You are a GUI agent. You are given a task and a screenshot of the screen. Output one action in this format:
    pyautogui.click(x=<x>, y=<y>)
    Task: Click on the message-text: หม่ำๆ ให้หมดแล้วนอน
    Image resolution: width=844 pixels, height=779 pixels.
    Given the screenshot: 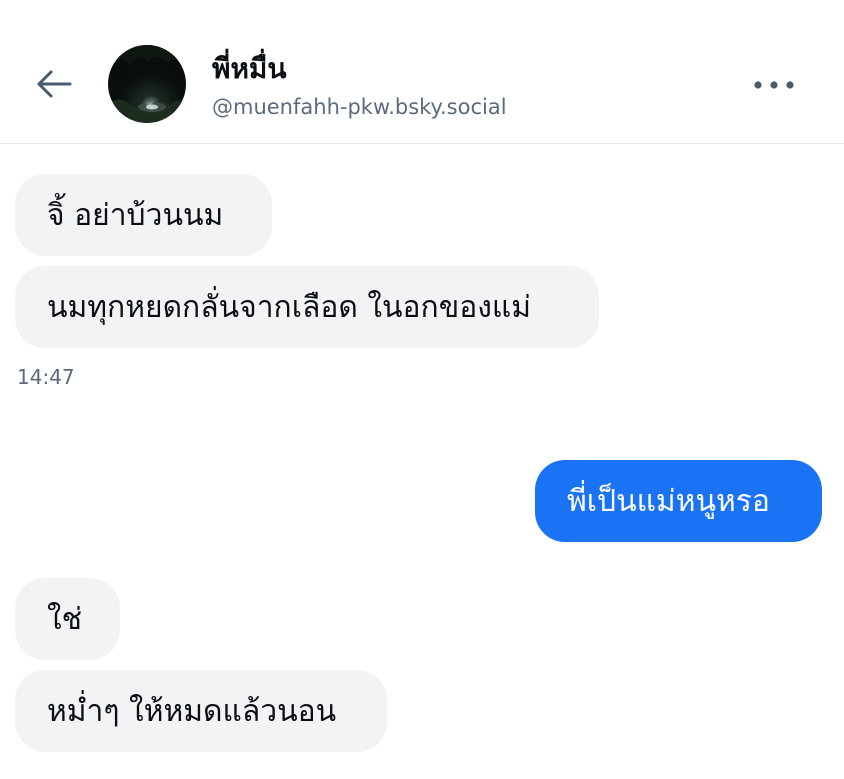 What is the action you would take?
    pyautogui.click(x=192, y=711)
    